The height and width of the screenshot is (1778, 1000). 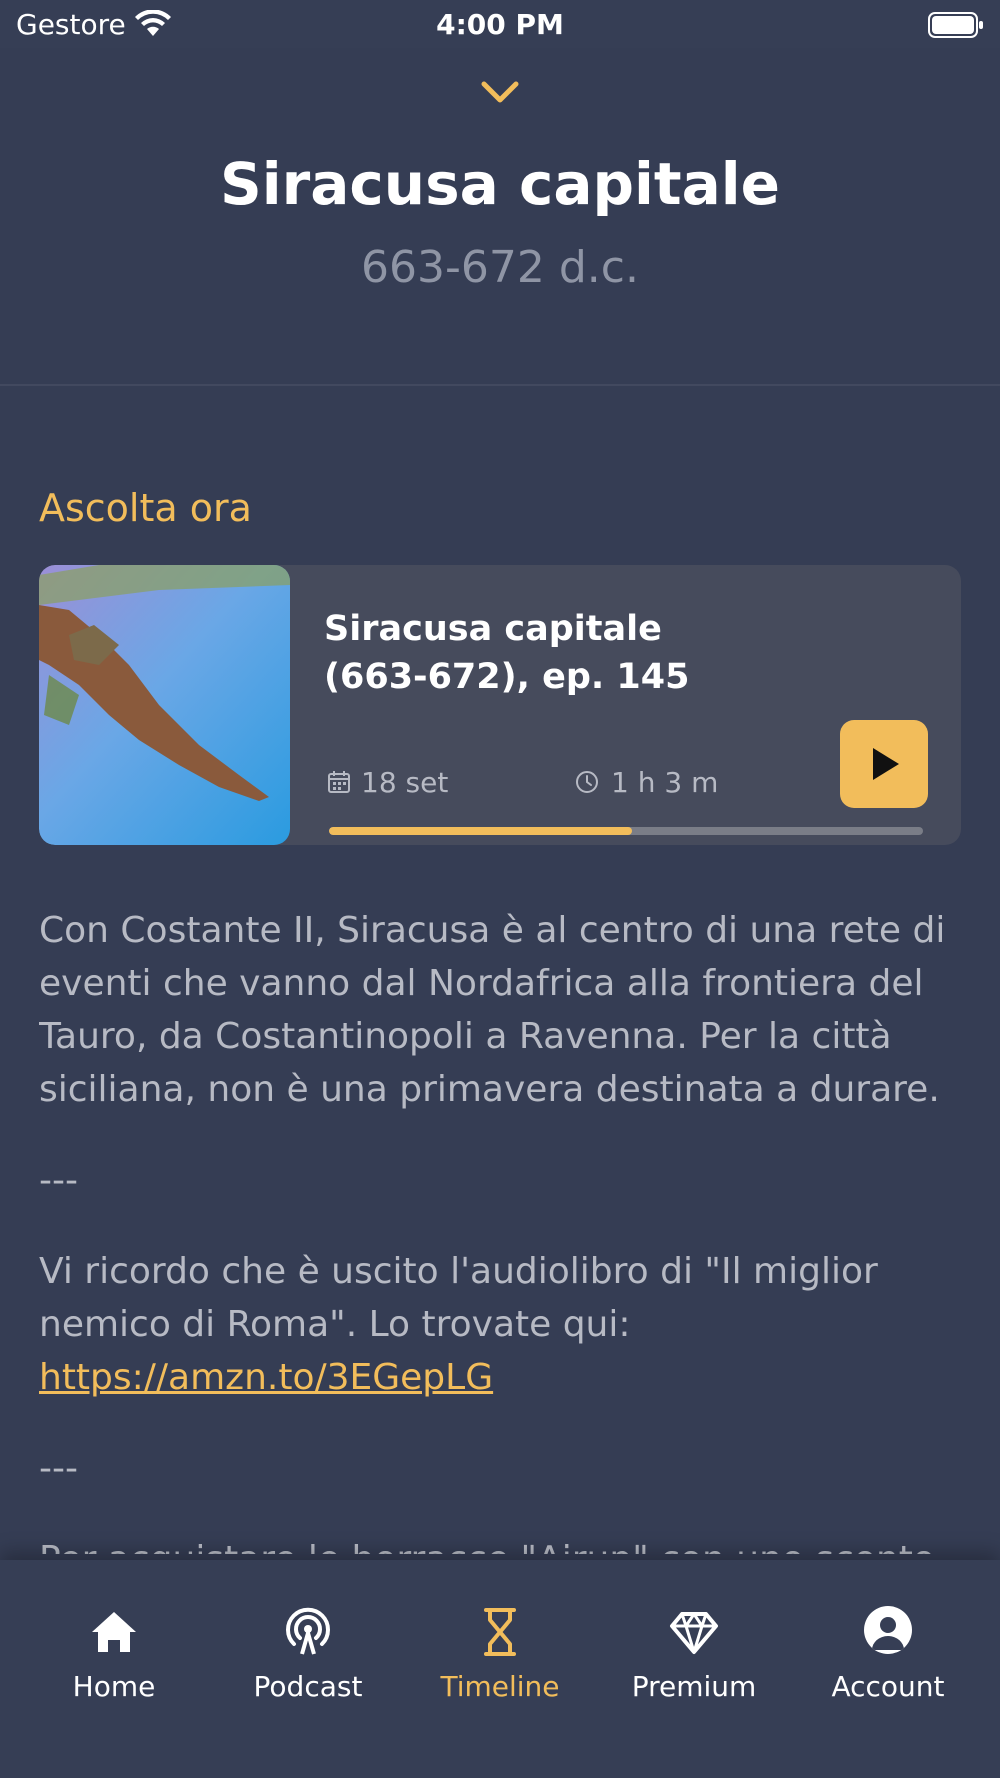 I want to click on chevron-down-icon, so click(x=500, y=92).